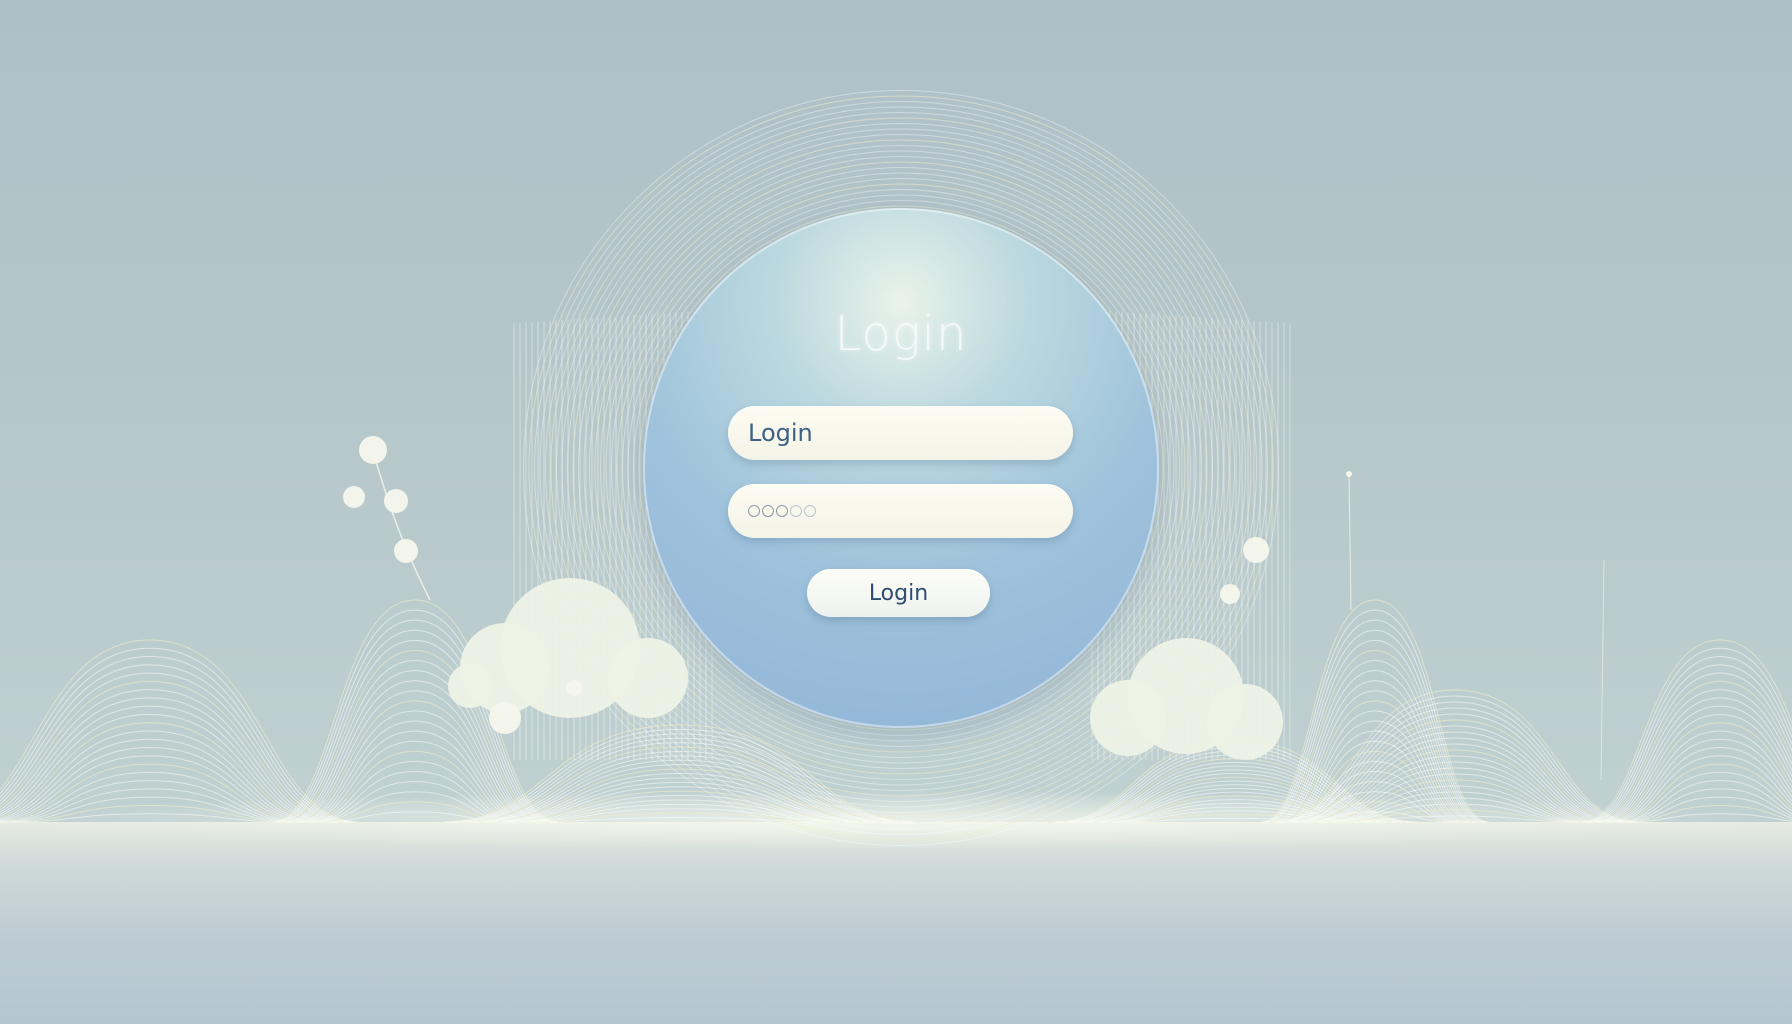 The height and width of the screenshot is (1024, 1792). I want to click on login-title: Login, so click(901, 334).